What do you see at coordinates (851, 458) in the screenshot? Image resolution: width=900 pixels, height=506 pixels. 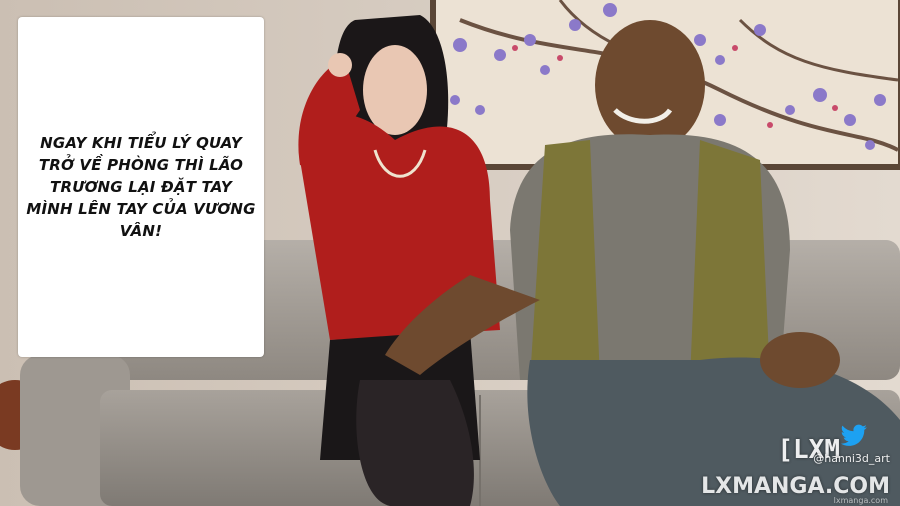 I see `watermark-handle: @hanni3d_art` at bounding box center [851, 458].